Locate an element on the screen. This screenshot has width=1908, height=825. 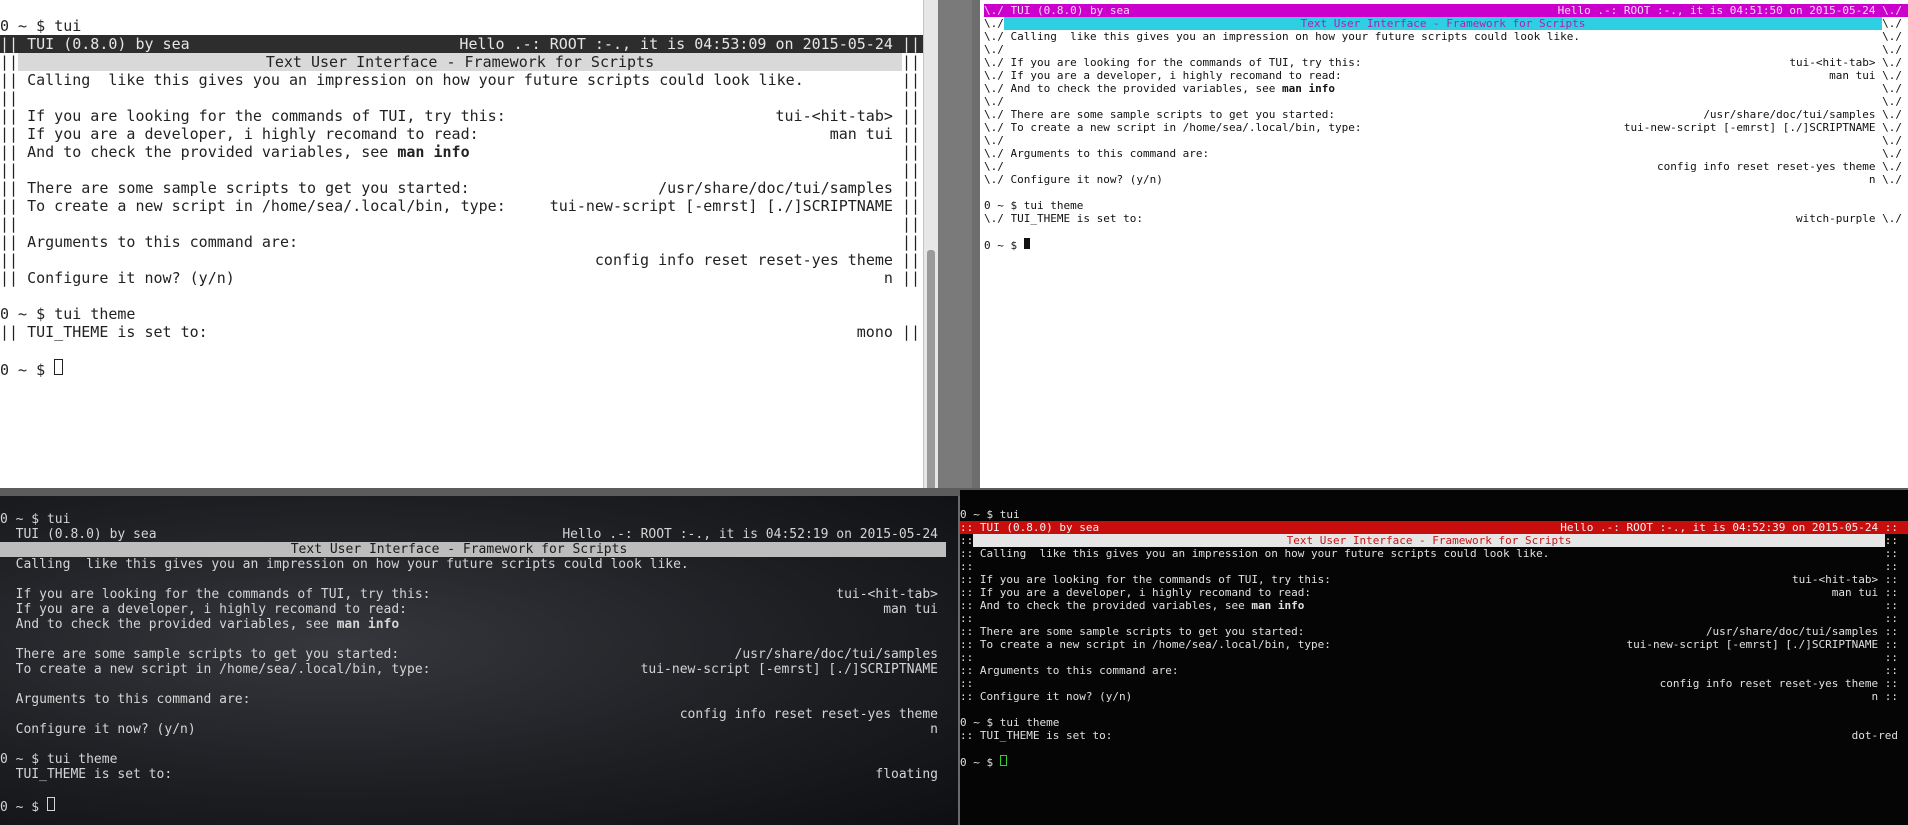
info-row: || TUI_THEME is set to: mono || is located at coordinates (469, 332).